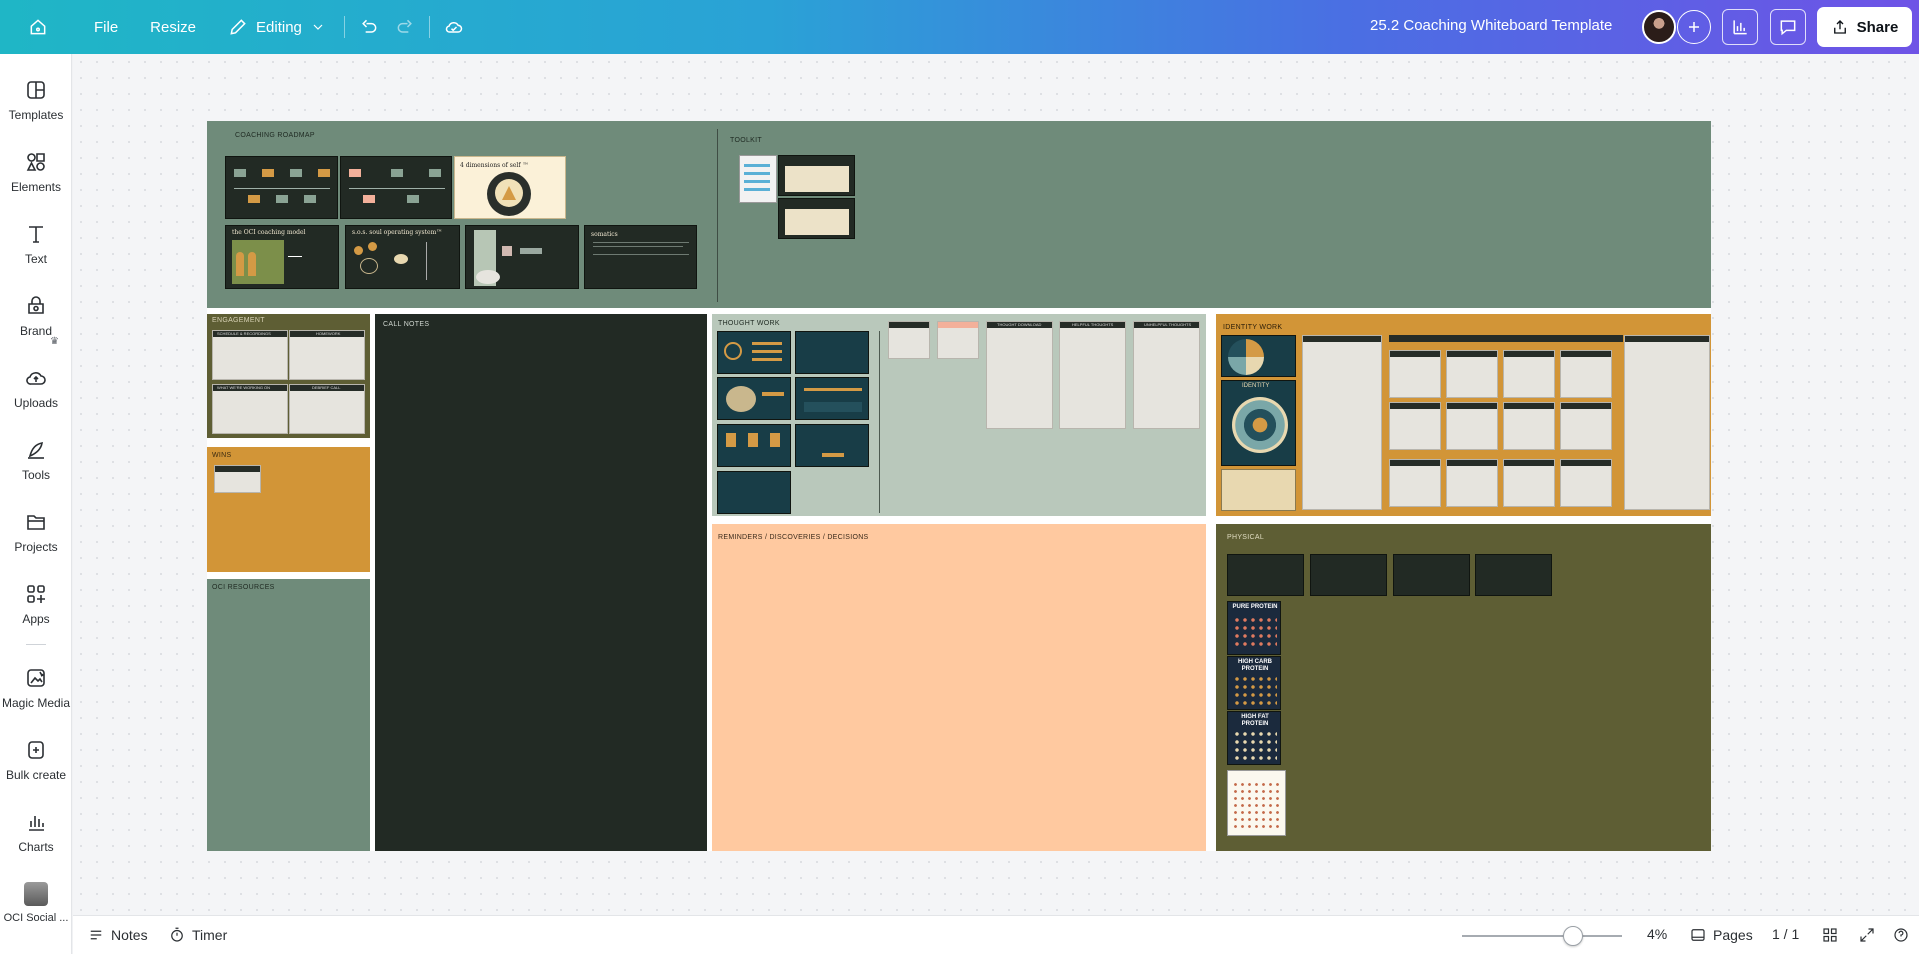 Image resolution: width=1919 pixels, height=954 pixels. Describe the element at coordinates (1491, 25) in the screenshot. I see `document-title: 25.2 Coaching Whiteboard Template` at that location.